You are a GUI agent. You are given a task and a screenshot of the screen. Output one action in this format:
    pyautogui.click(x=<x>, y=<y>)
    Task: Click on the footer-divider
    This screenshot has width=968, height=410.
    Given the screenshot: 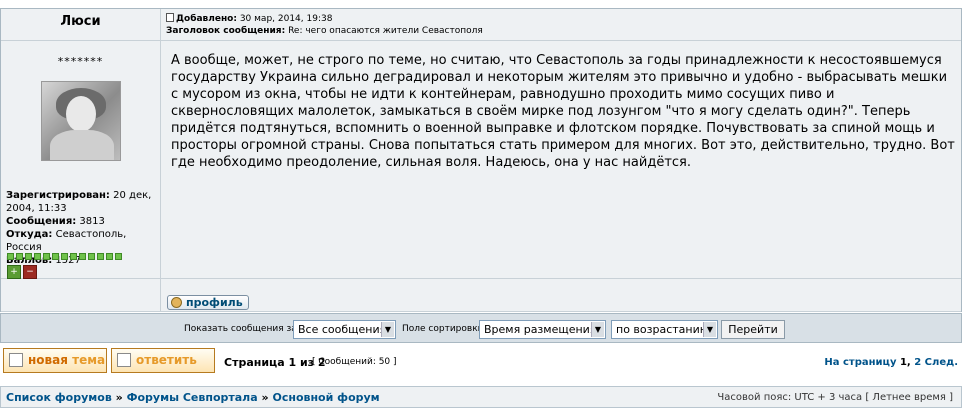 What is the action you would take?
    pyautogui.click(x=481, y=278)
    